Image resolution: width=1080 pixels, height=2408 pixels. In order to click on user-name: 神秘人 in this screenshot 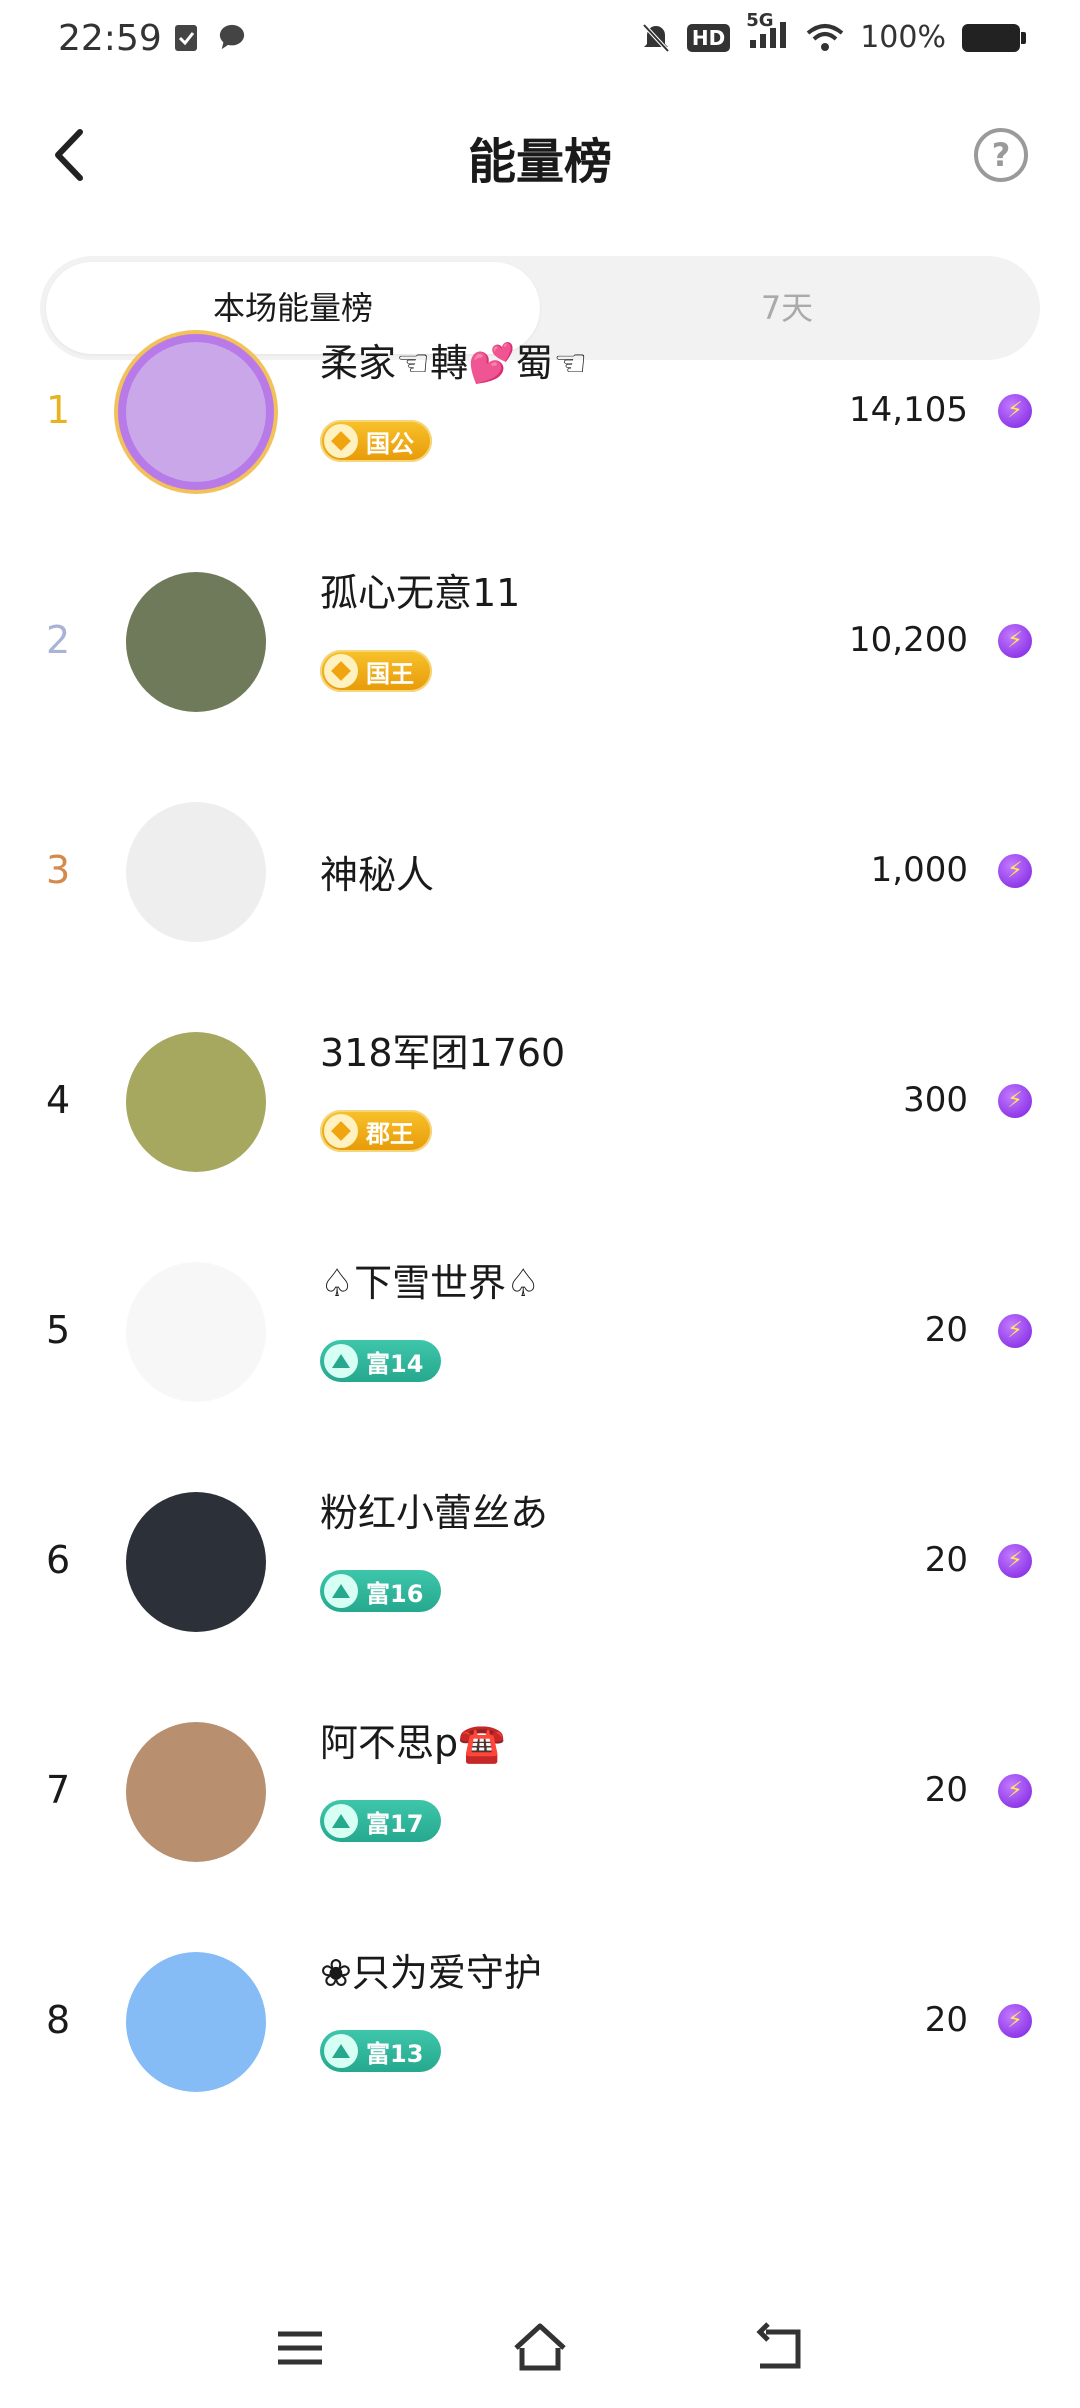, I will do `click(377, 875)`.